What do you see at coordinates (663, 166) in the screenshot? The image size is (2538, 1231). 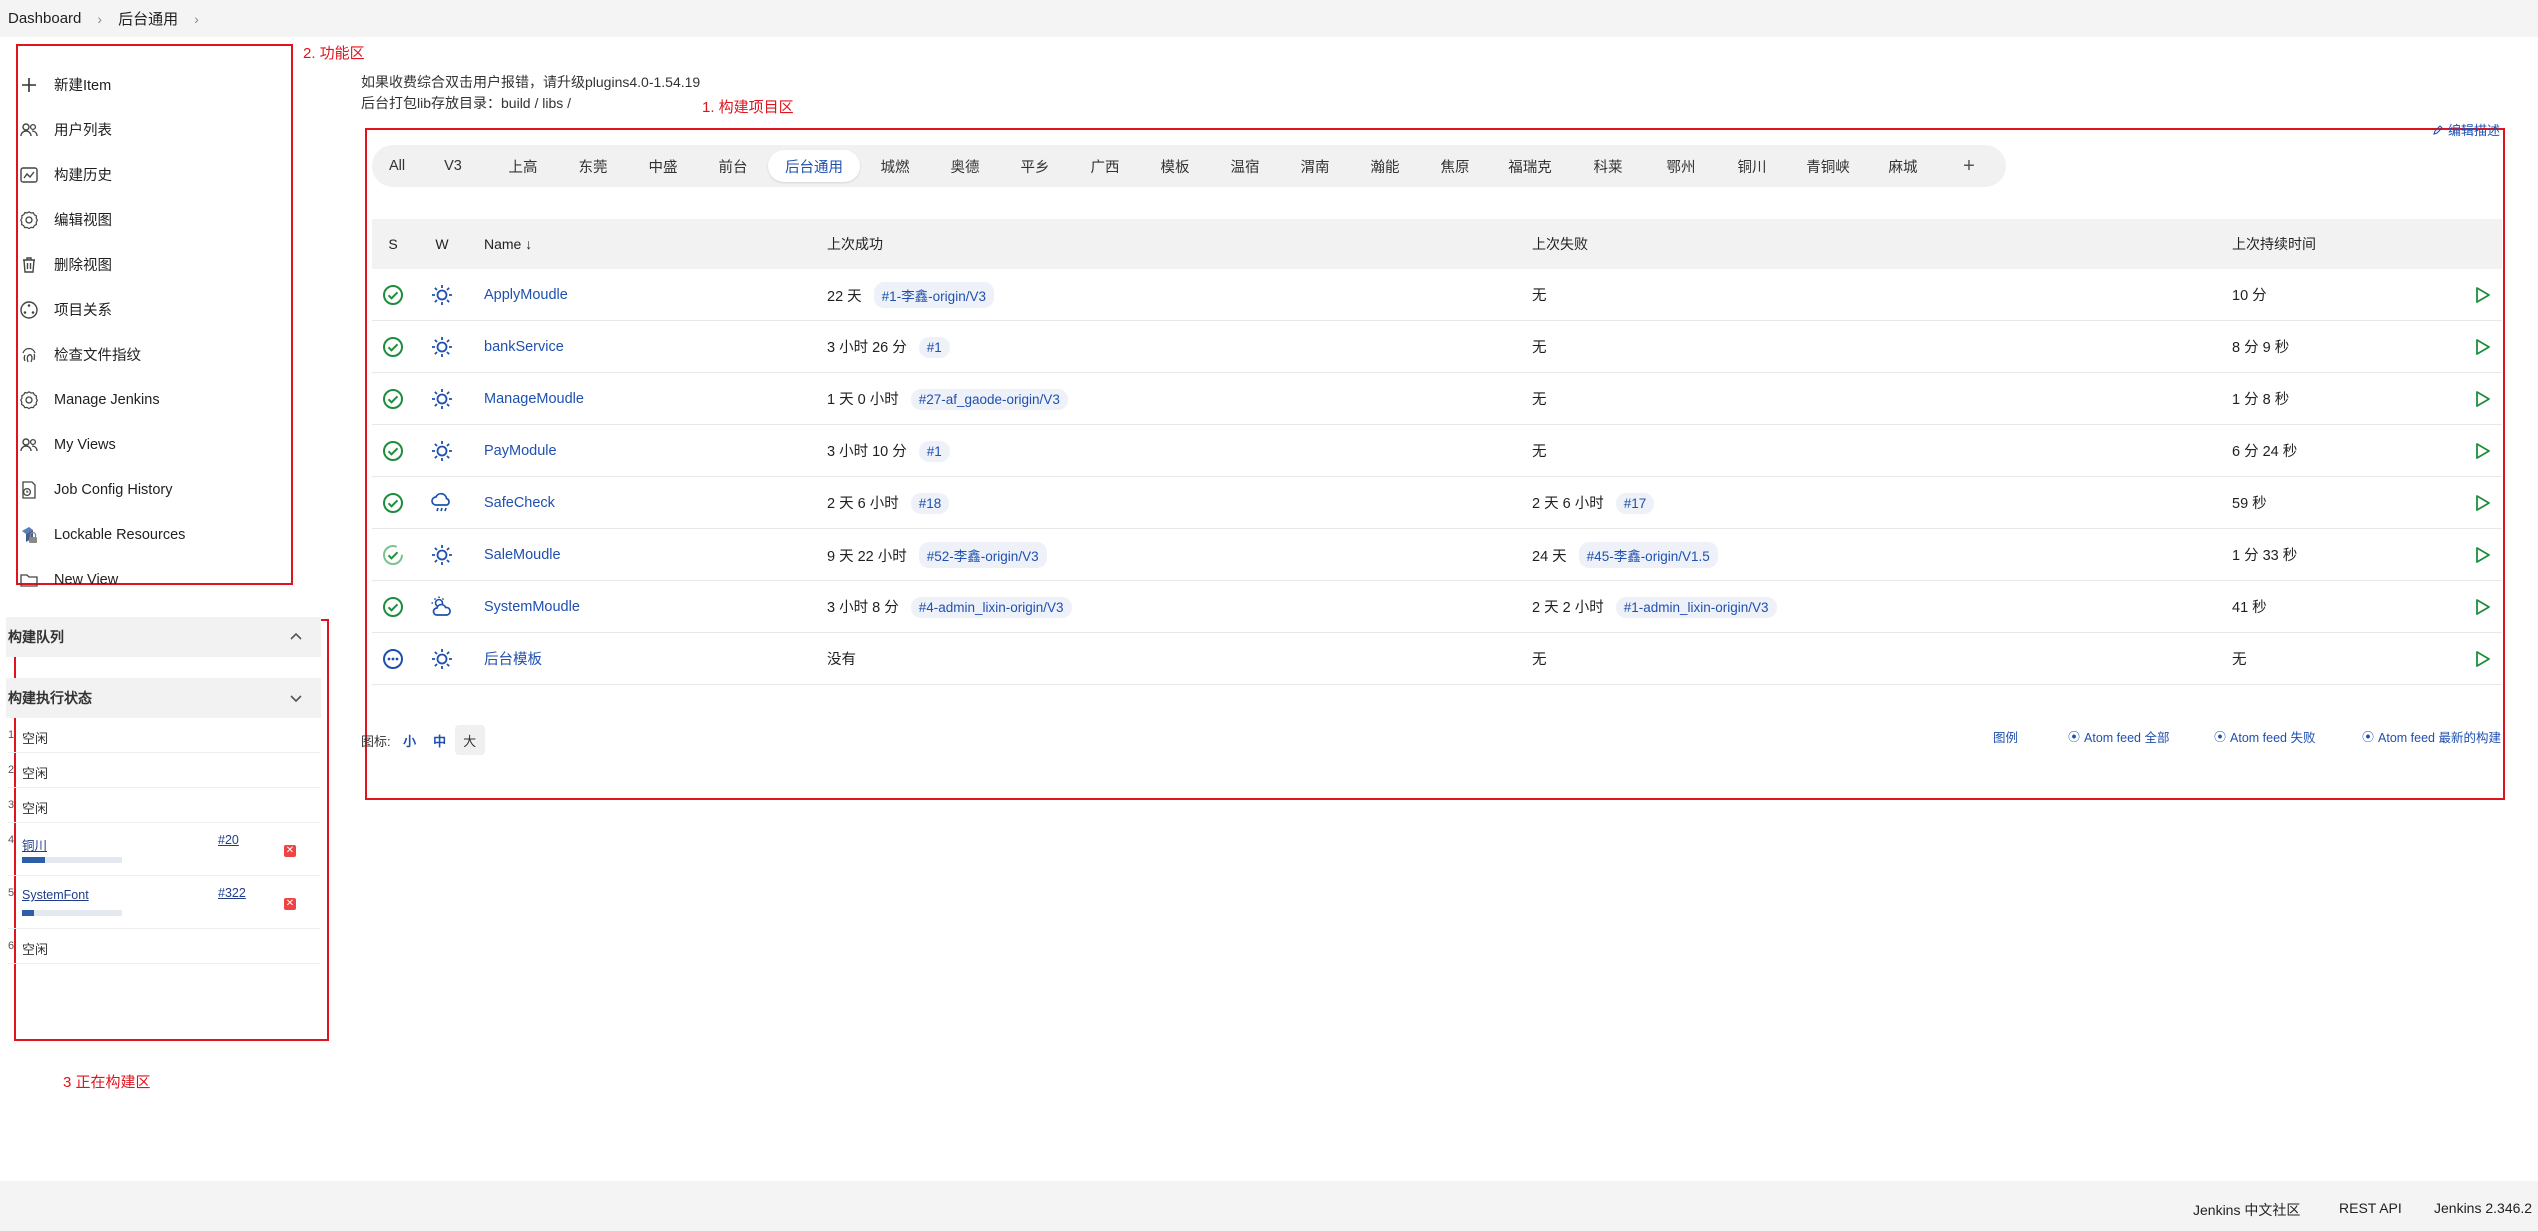 I see `tab-zhongsheng: 中盛` at bounding box center [663, 166].